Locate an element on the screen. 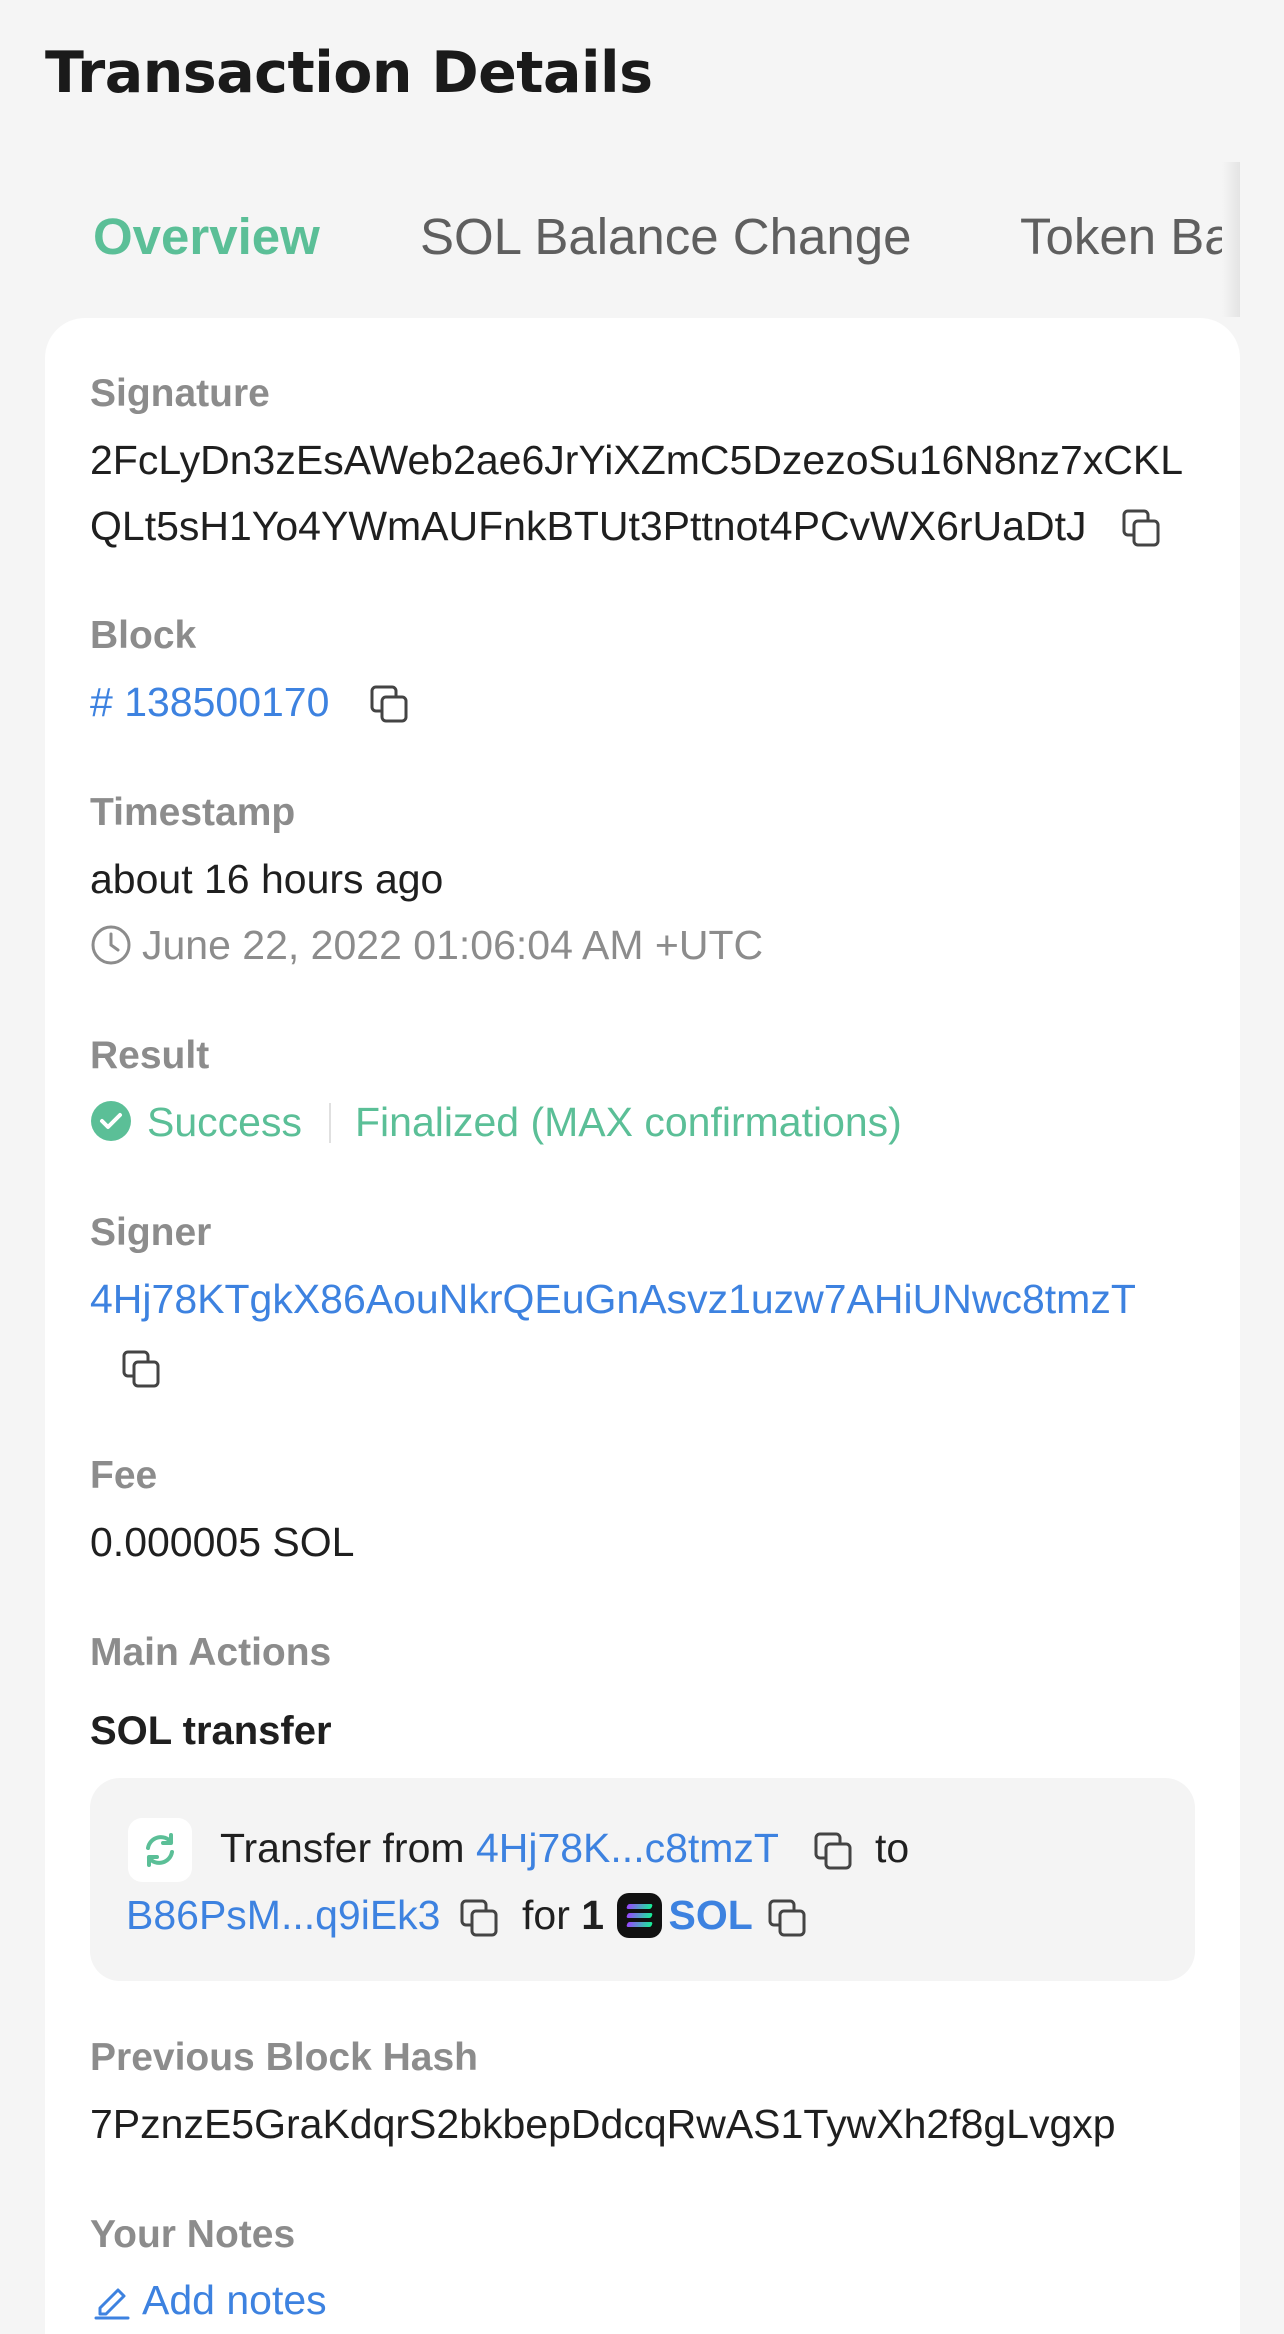 Image resolution: width=1284 pixels, height=2334 pixels. transfer-token-link: SOL is located at coordinates (710, 1915).